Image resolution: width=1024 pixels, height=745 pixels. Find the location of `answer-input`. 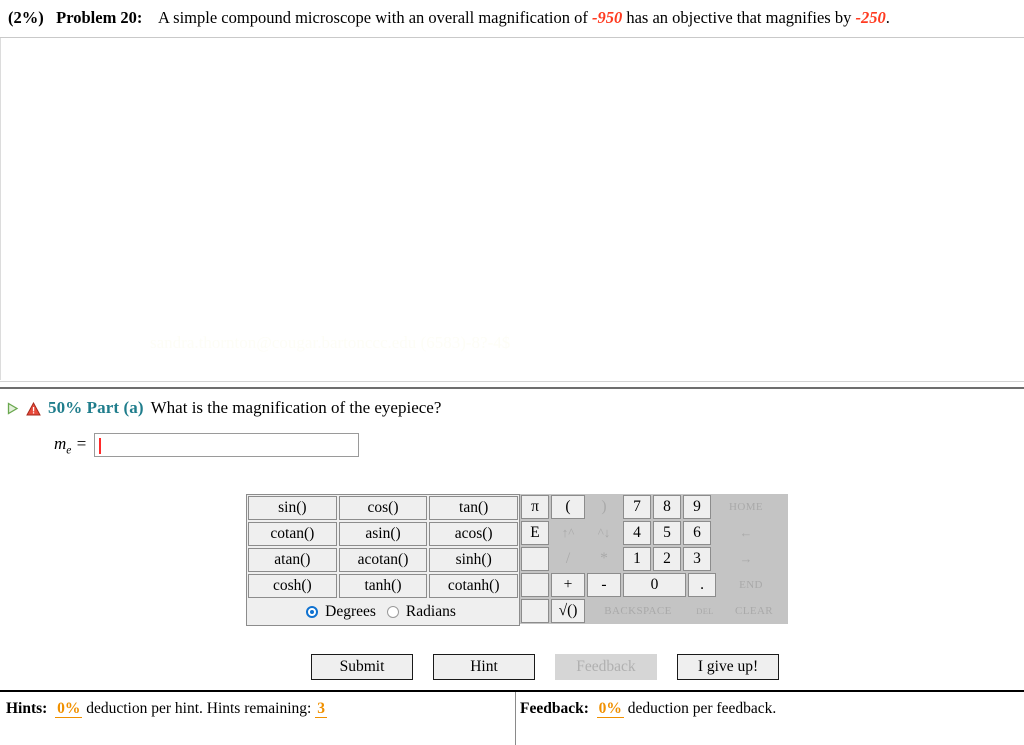

answer-input is located at coordinates (227, 445).